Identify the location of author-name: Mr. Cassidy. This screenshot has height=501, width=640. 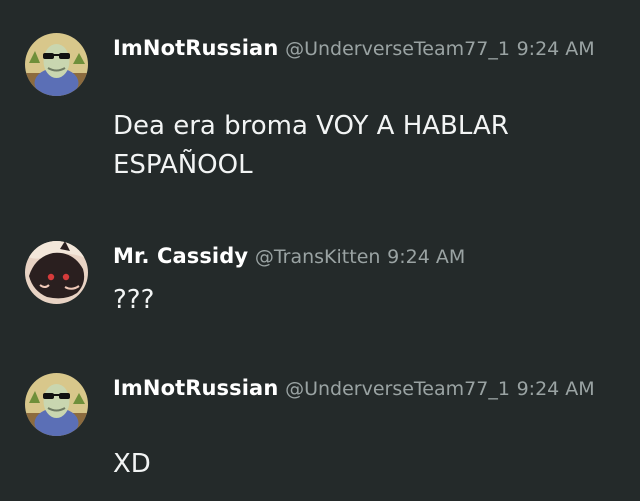
(180, 256).